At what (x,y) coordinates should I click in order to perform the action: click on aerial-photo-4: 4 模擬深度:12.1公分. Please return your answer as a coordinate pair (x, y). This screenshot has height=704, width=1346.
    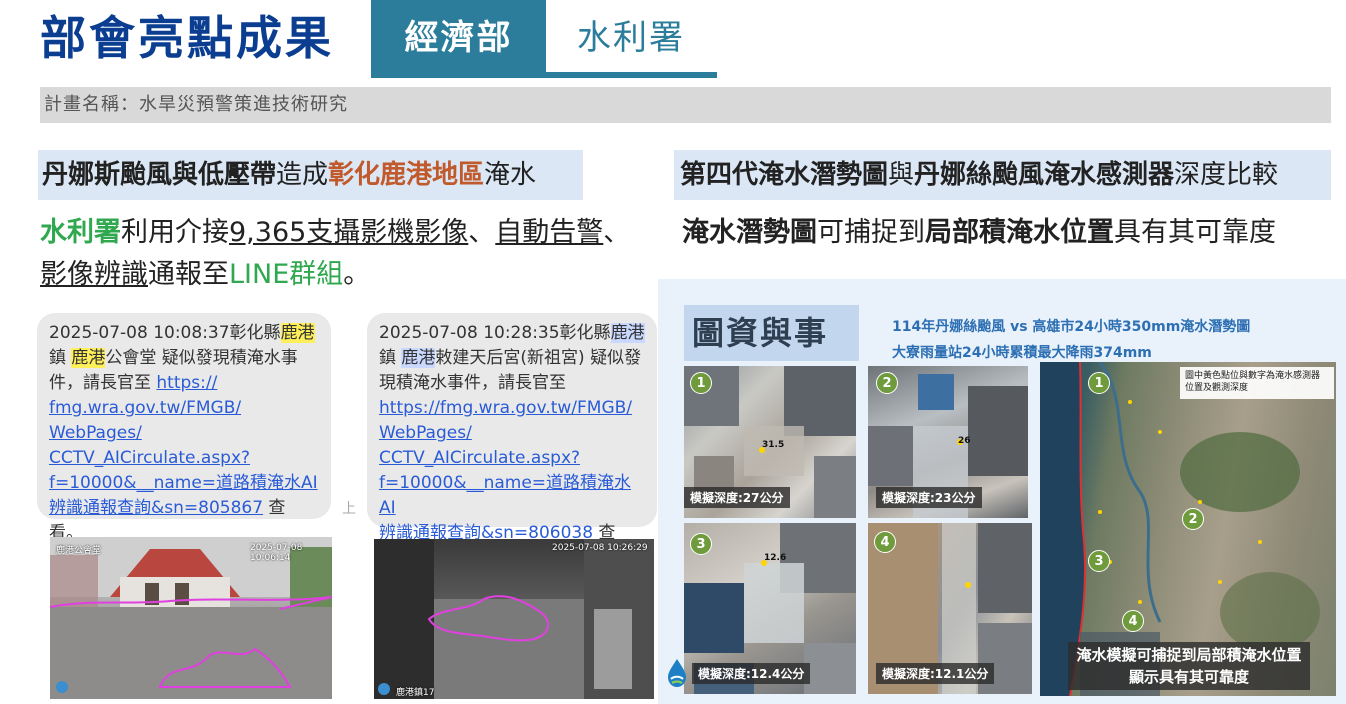
    Looking at the image, I should click on (950, 608).